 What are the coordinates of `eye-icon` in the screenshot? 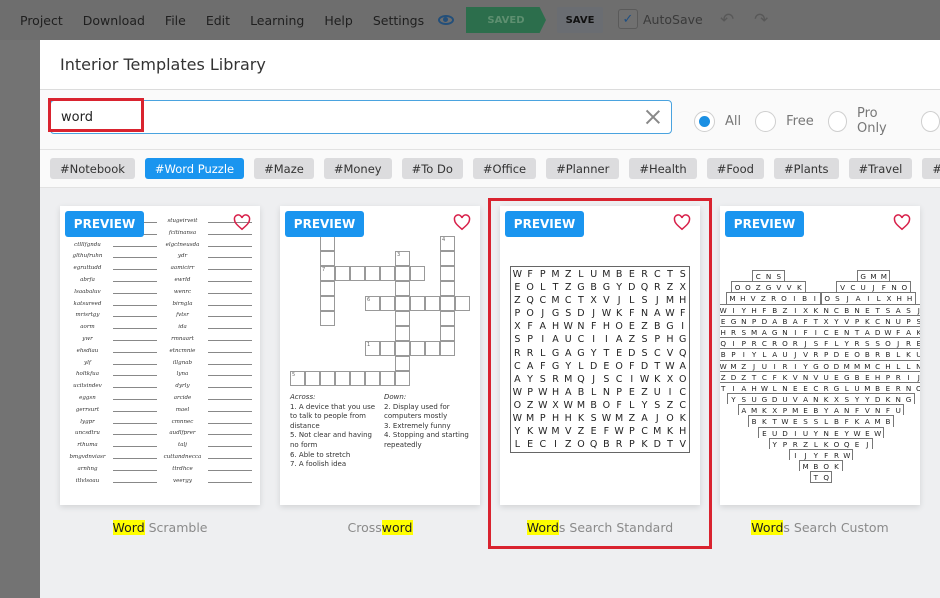 It's located at (446, 20).